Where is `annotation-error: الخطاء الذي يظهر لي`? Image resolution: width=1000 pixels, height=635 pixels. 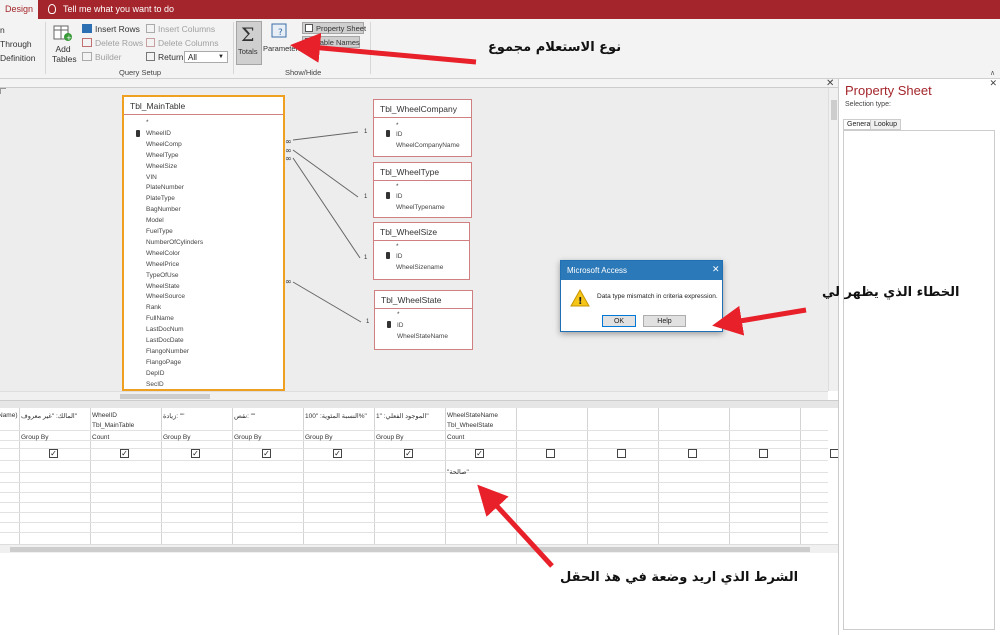
annotation-error: الخطاء الذي يظهر لي is located at coordinates (891, 292).